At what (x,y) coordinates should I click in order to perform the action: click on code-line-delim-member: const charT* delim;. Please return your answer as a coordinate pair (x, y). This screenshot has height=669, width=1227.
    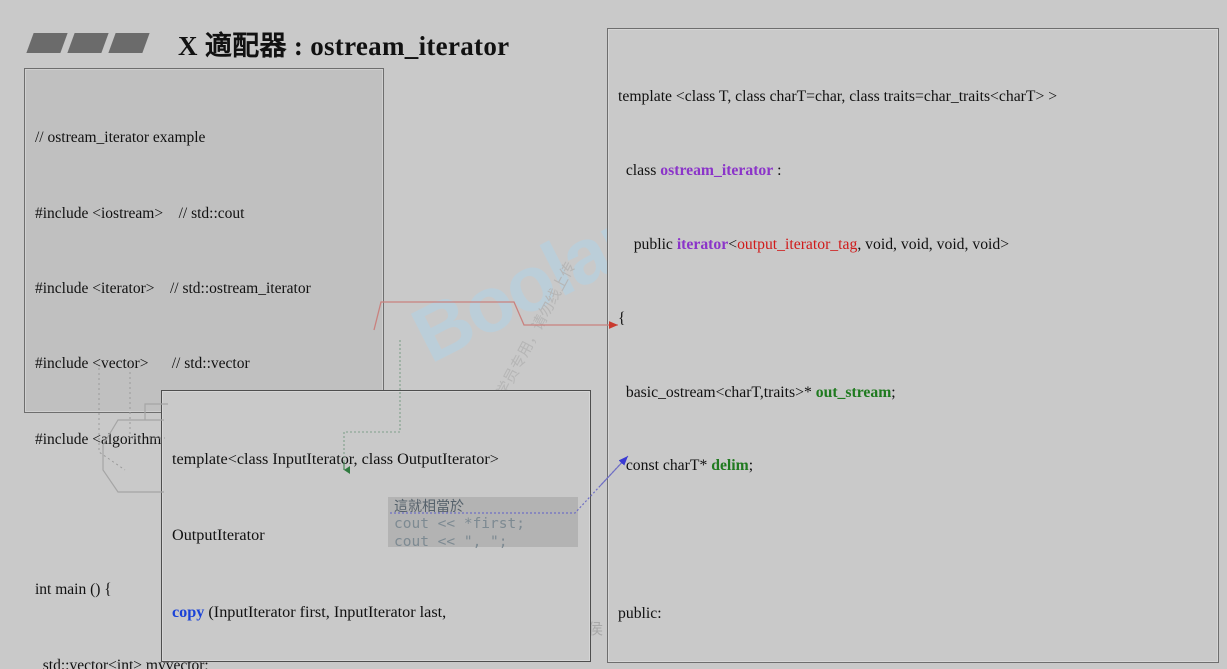
    Looking at the image, I should click on (686, 466).